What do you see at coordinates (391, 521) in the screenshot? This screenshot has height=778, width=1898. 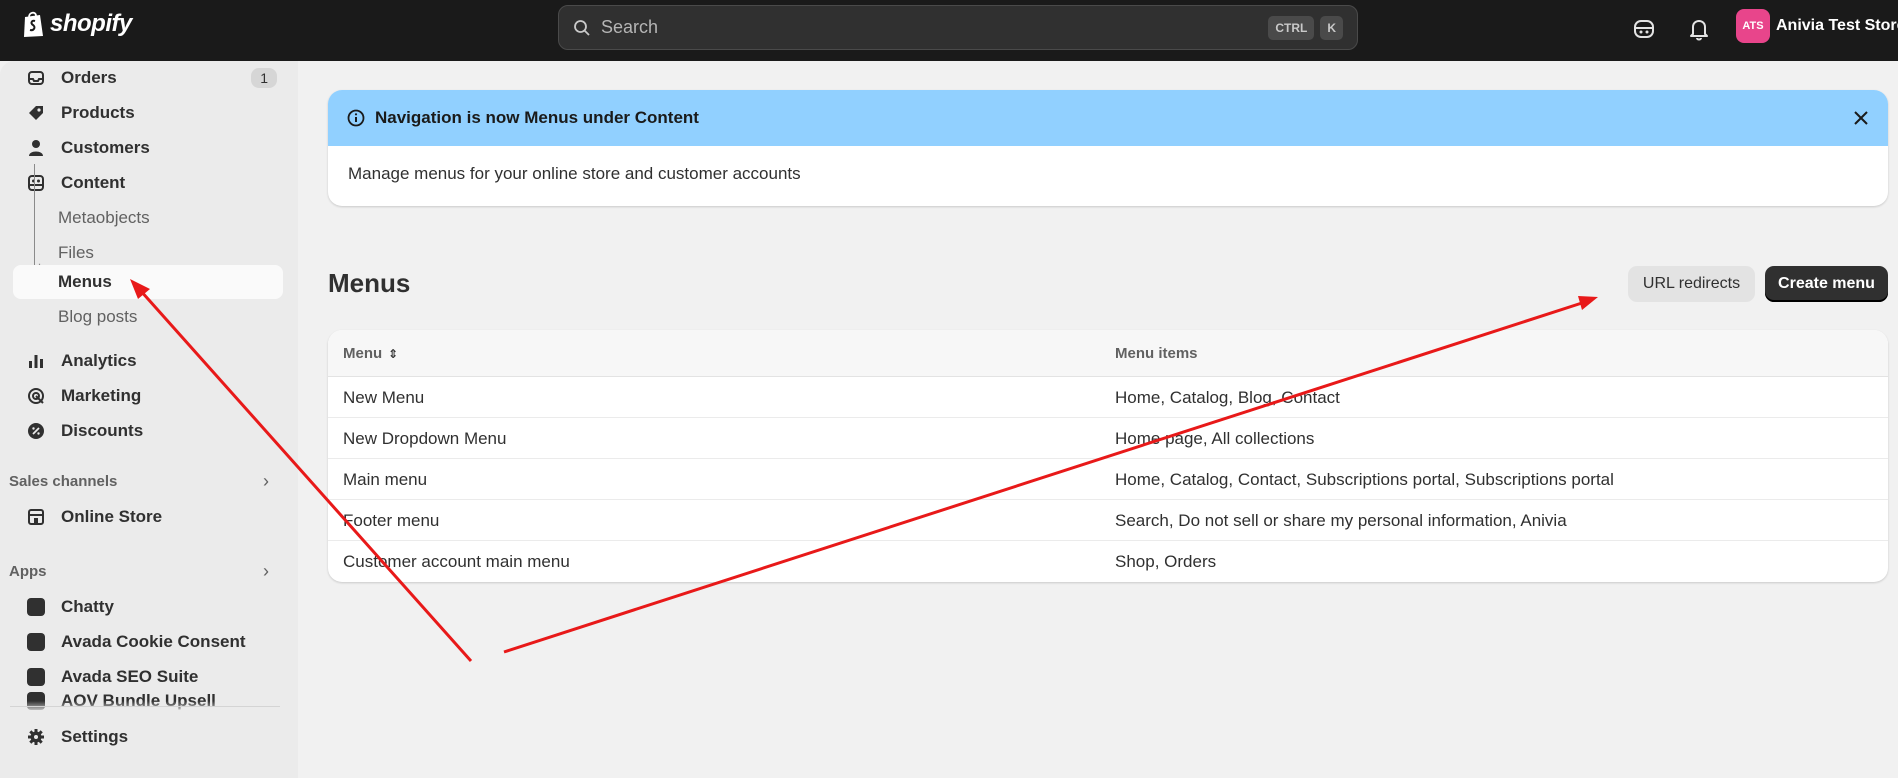 I see `menu-name-cell: Footer menu` at bounding box center [391, 521].